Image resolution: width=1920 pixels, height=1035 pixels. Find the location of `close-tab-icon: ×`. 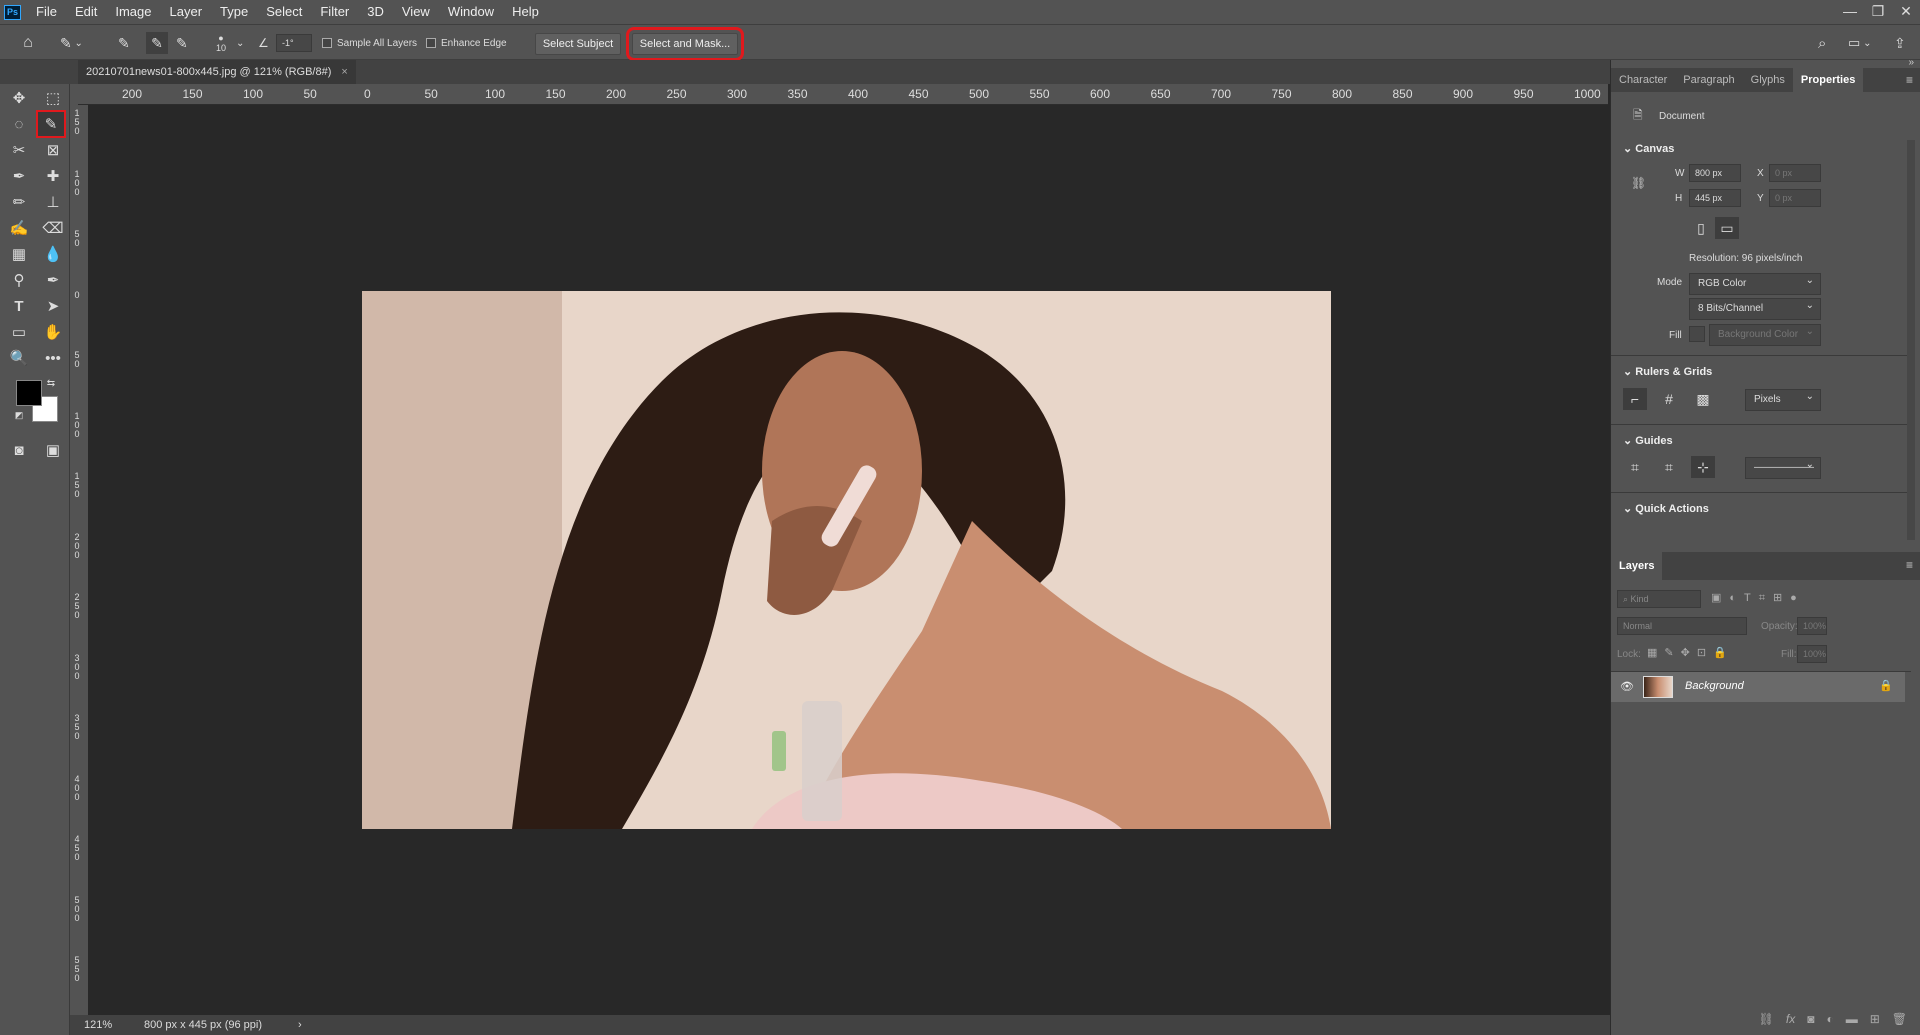

close-tab-icon: × is located at coordinates (344, 72).